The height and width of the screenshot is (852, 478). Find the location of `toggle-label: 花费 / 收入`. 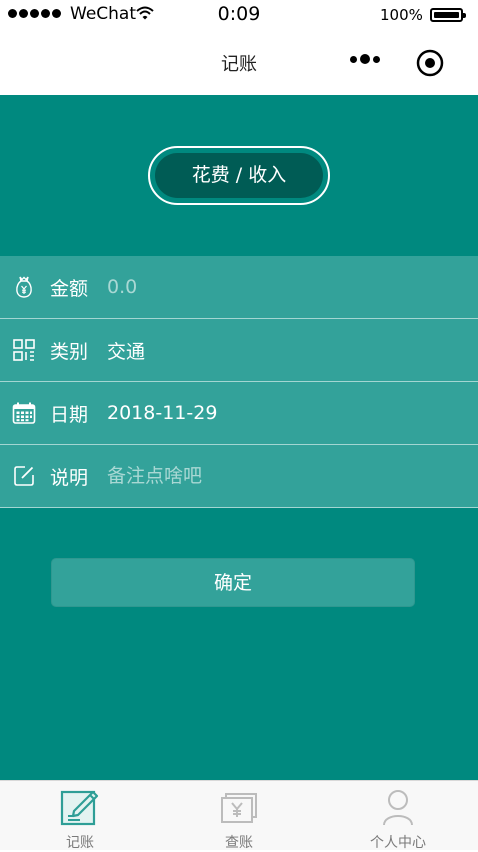

toggle-label: 花费 / 收入 is located at coordinates (239, 175).